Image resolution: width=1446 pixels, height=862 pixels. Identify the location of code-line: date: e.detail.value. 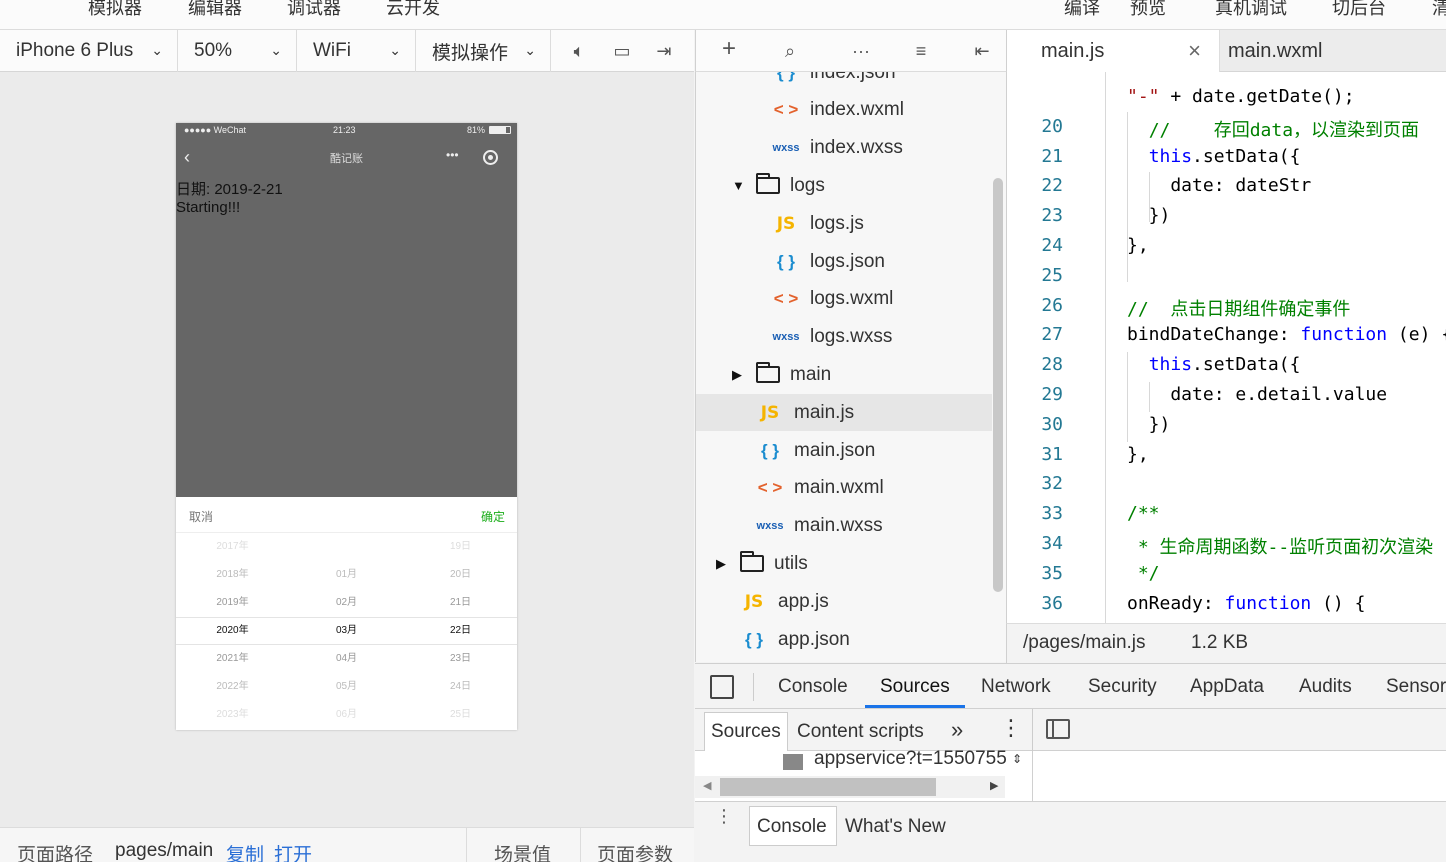
(1257, 394).